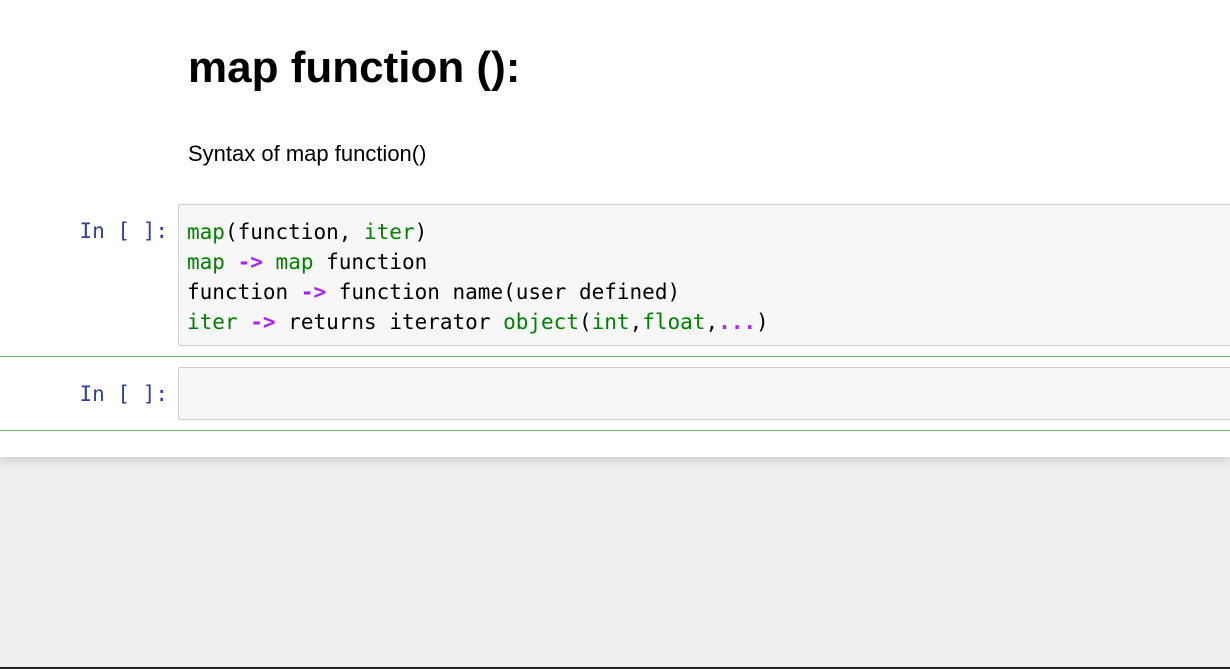 Image resolution: width=1230 pixels, height=669 pixels. Describe the element at coordinates (307, 153) in the screenshot. I see `markdown-paragraph: Syntax of map function()` at that location.